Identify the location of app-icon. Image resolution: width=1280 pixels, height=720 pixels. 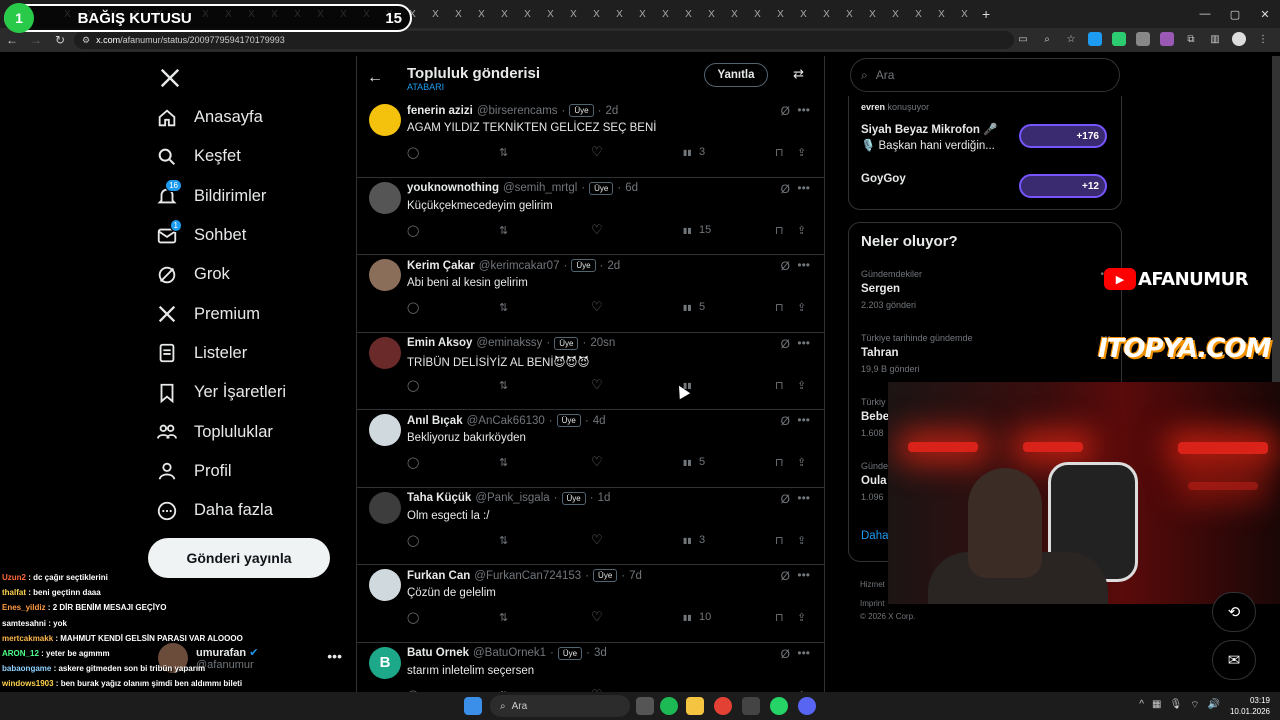
(751, 706).